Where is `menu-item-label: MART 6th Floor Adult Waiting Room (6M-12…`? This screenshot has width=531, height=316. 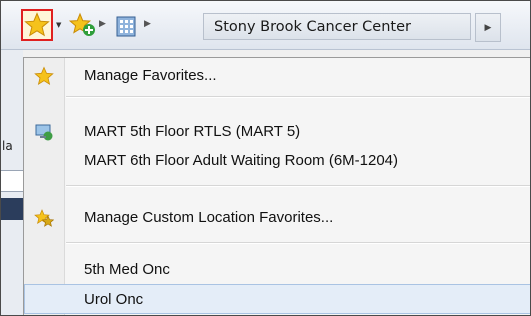
menu-item-label: MART 6th Floor Adult Waiting Room (6M-12… is located at coordinates (241, 160).